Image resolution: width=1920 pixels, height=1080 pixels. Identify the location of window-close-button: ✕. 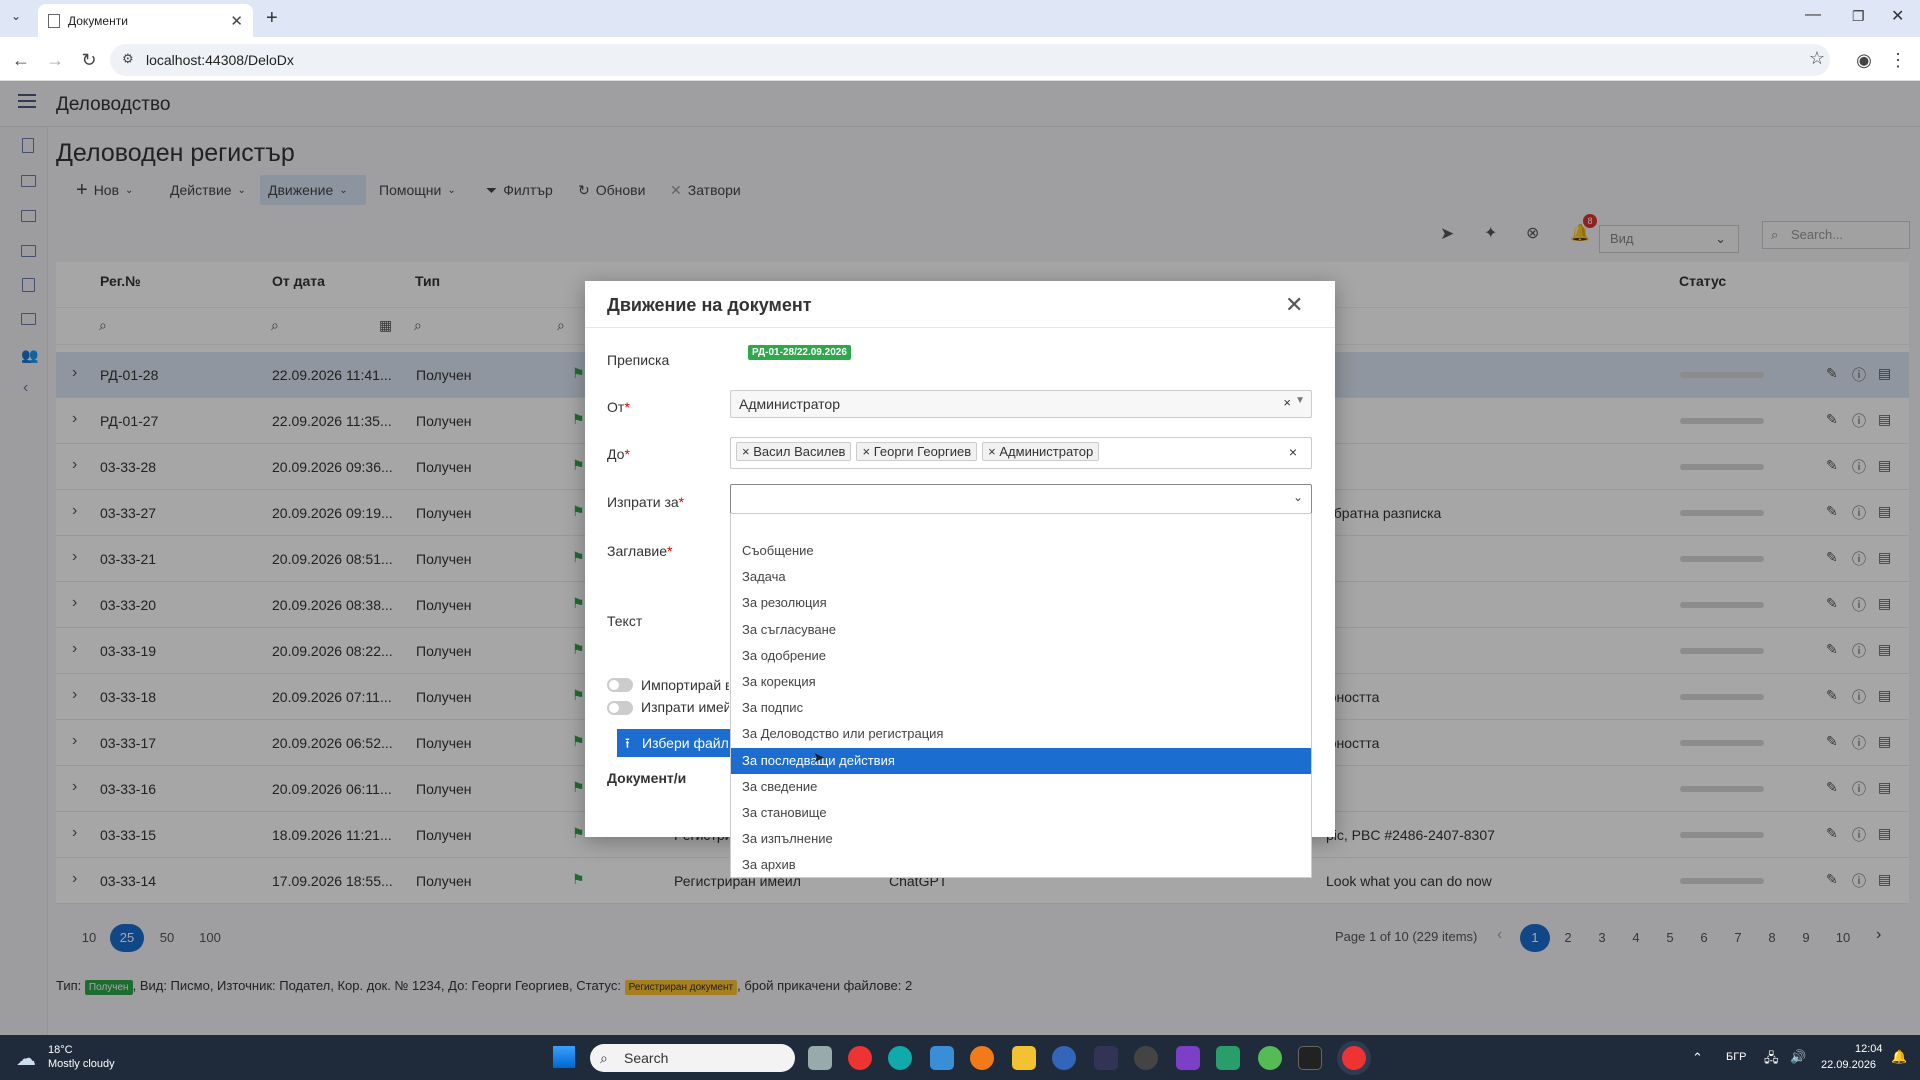
(1897, 16).